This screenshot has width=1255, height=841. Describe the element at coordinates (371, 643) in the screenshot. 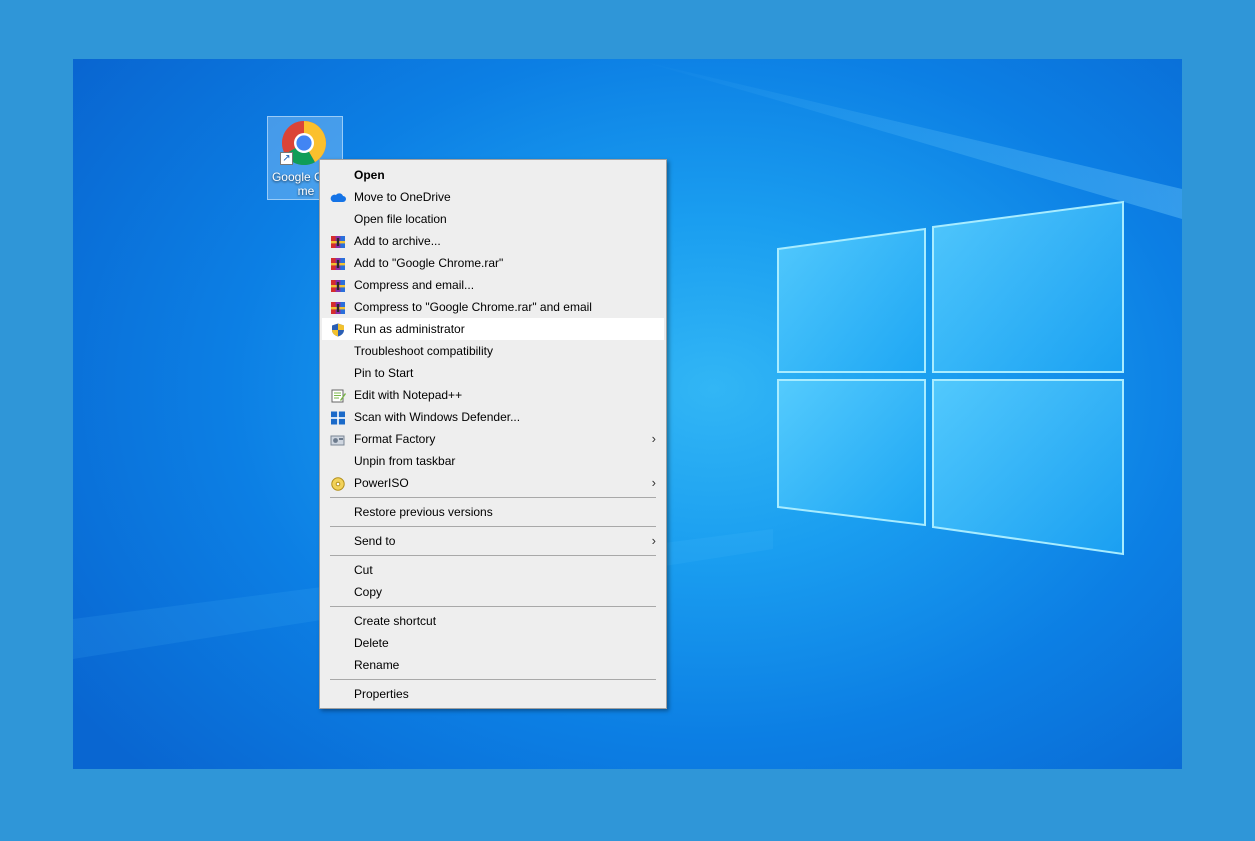

I see `menu-item-label: Delete` at that location.